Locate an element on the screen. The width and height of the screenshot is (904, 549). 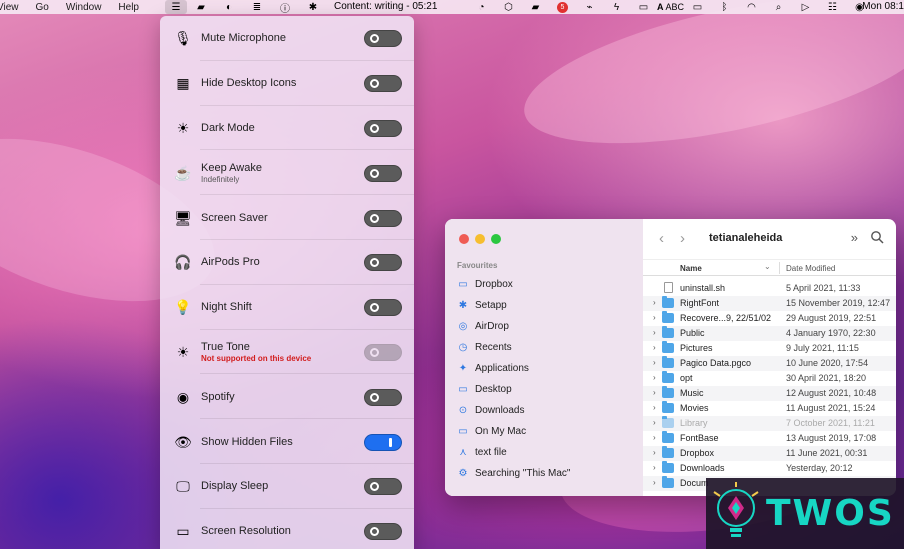
camera-icon: ▰ is located at coordinates (201, 7).